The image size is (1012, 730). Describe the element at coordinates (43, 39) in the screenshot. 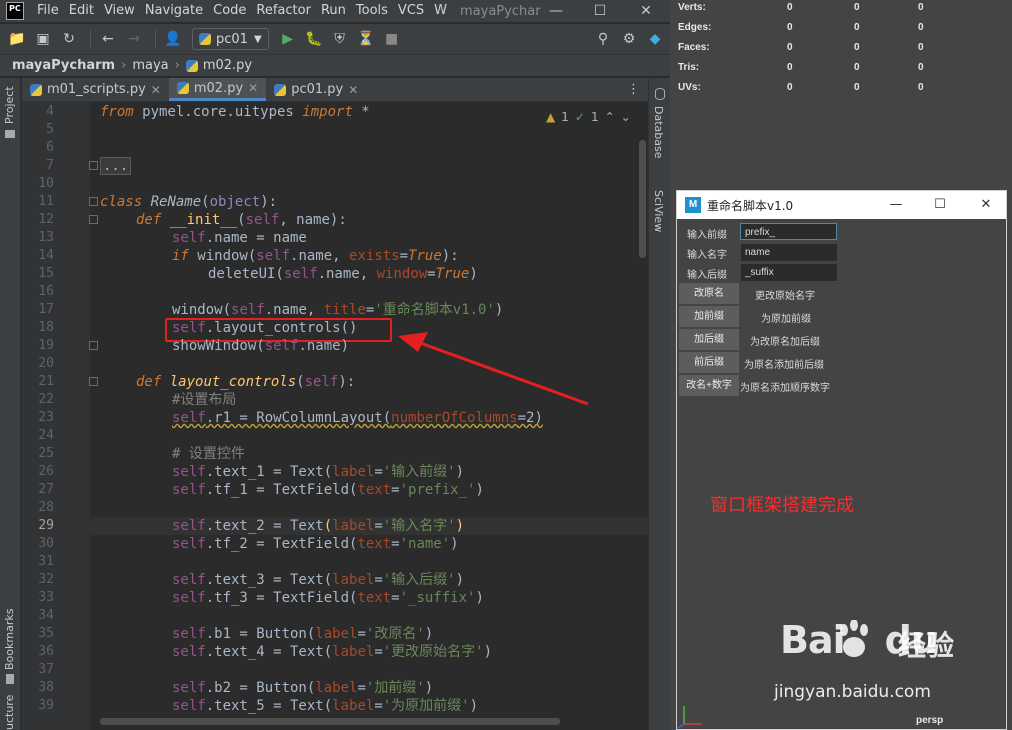

I see `save-icon: ▣` at that location.